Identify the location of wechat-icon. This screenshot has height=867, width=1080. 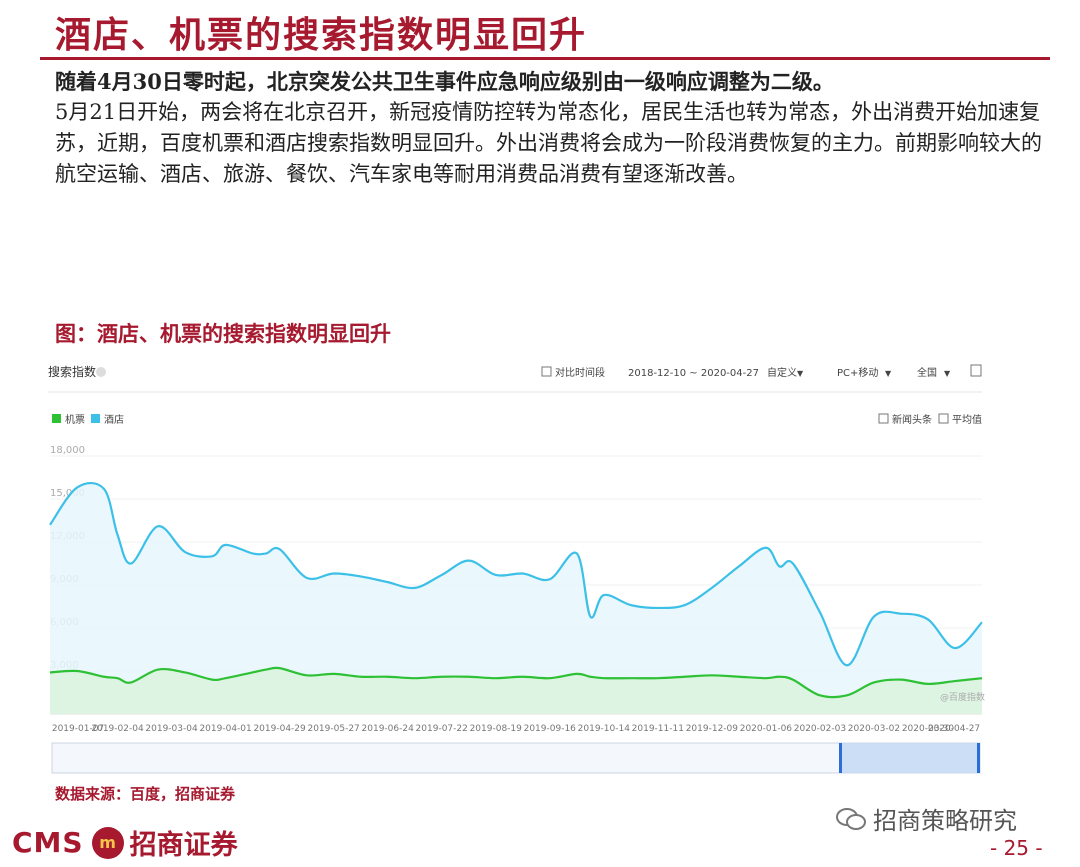
(851, 818).